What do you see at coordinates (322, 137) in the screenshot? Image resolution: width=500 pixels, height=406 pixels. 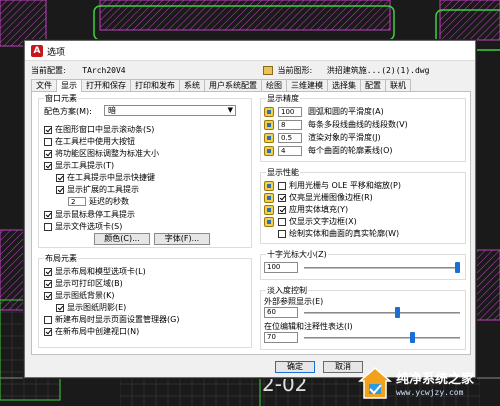 I see `render-smoothness-row: 0.5 渲染对象的平滑度(J)` at bounding box center [322, 137].